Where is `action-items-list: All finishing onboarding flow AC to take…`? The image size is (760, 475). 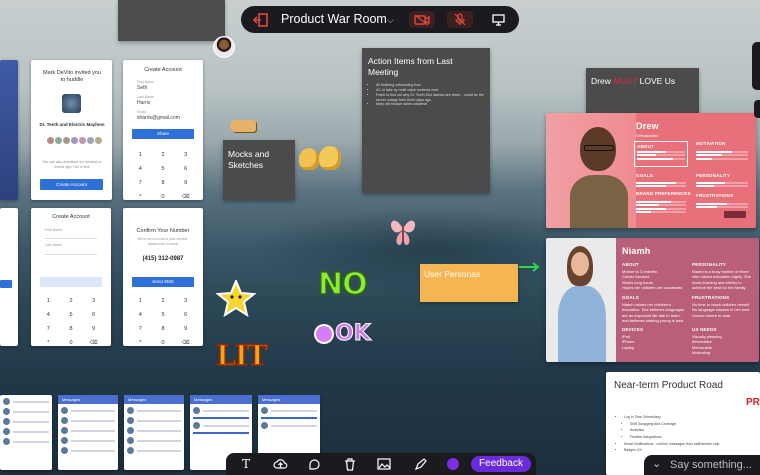
action-items-list: All finishing onboarding flow AC to take… is located at coordinates (426, 95).